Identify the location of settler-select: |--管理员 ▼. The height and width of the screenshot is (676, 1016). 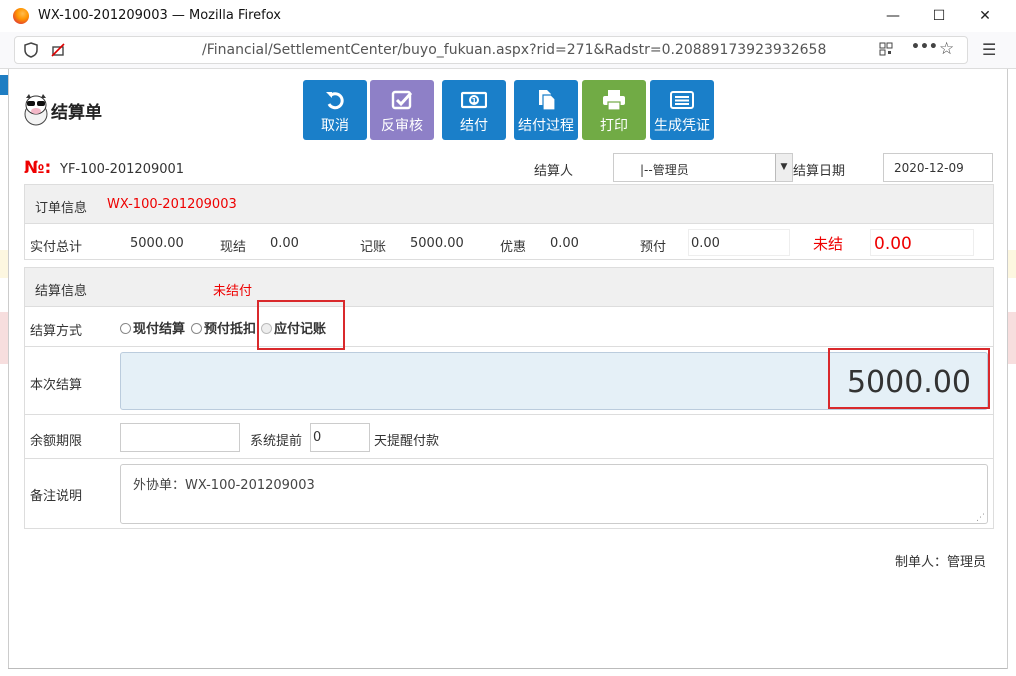
(703, 167).